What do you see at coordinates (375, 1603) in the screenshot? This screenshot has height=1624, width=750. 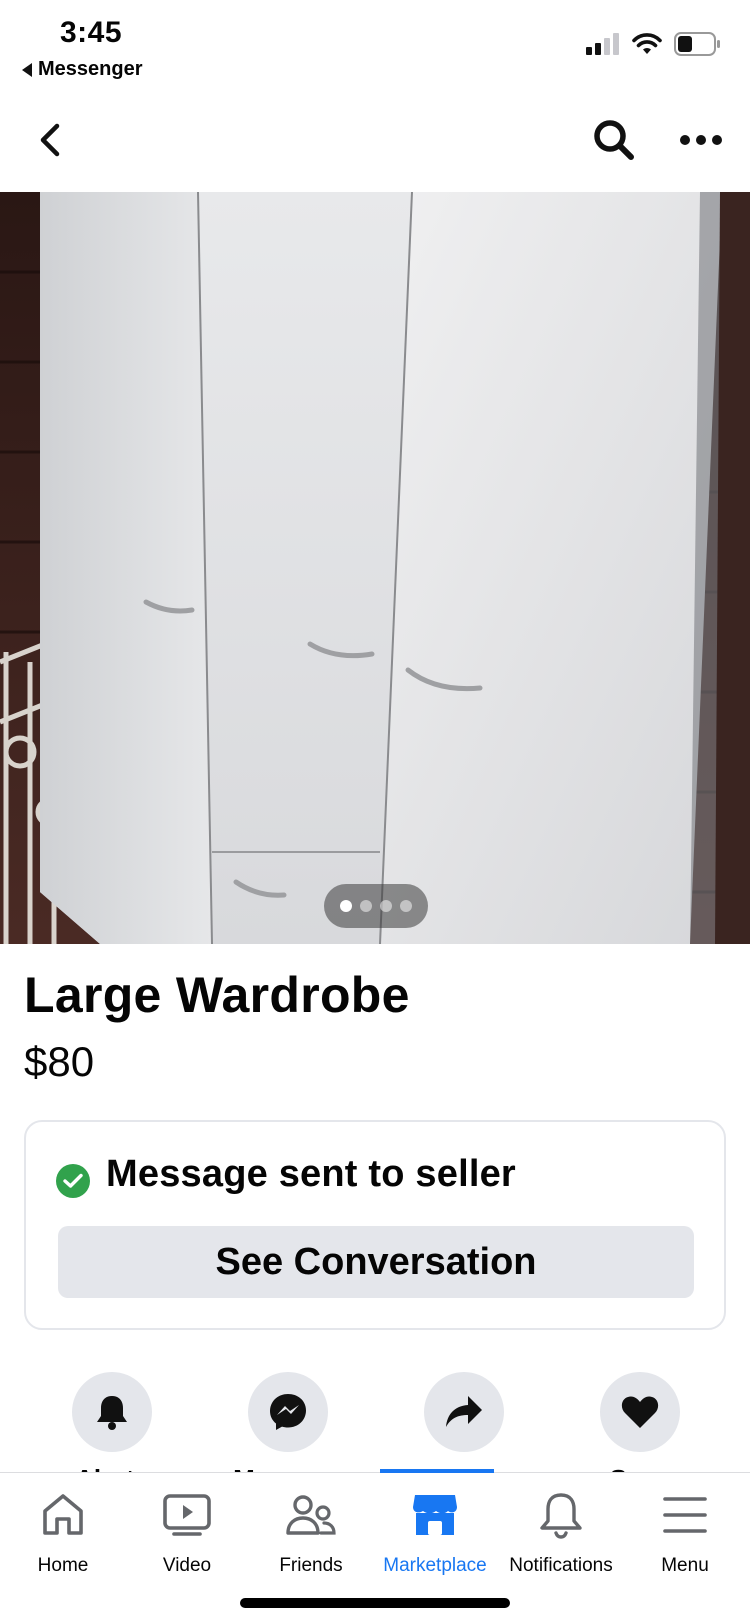 I see `home-indicator` at bounding box center [375, 1603].